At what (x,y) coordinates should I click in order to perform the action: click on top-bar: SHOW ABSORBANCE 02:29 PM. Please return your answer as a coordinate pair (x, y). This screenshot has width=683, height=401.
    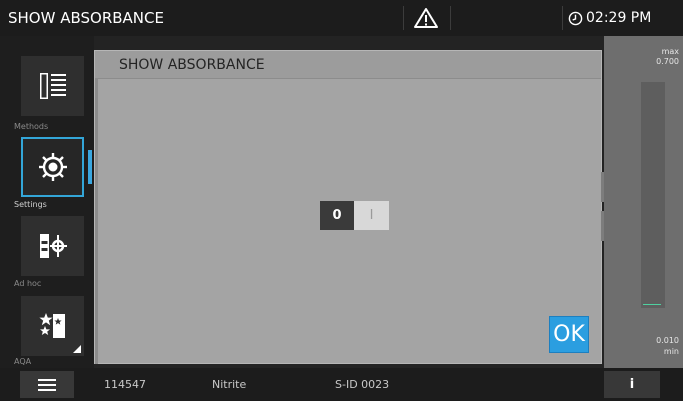
    Looking at the image, I should click on (341, 18).